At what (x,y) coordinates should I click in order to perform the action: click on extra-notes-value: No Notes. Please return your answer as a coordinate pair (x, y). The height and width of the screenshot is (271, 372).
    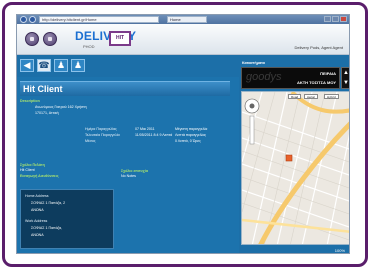
    Looking at the image, I should click on (128, 176).